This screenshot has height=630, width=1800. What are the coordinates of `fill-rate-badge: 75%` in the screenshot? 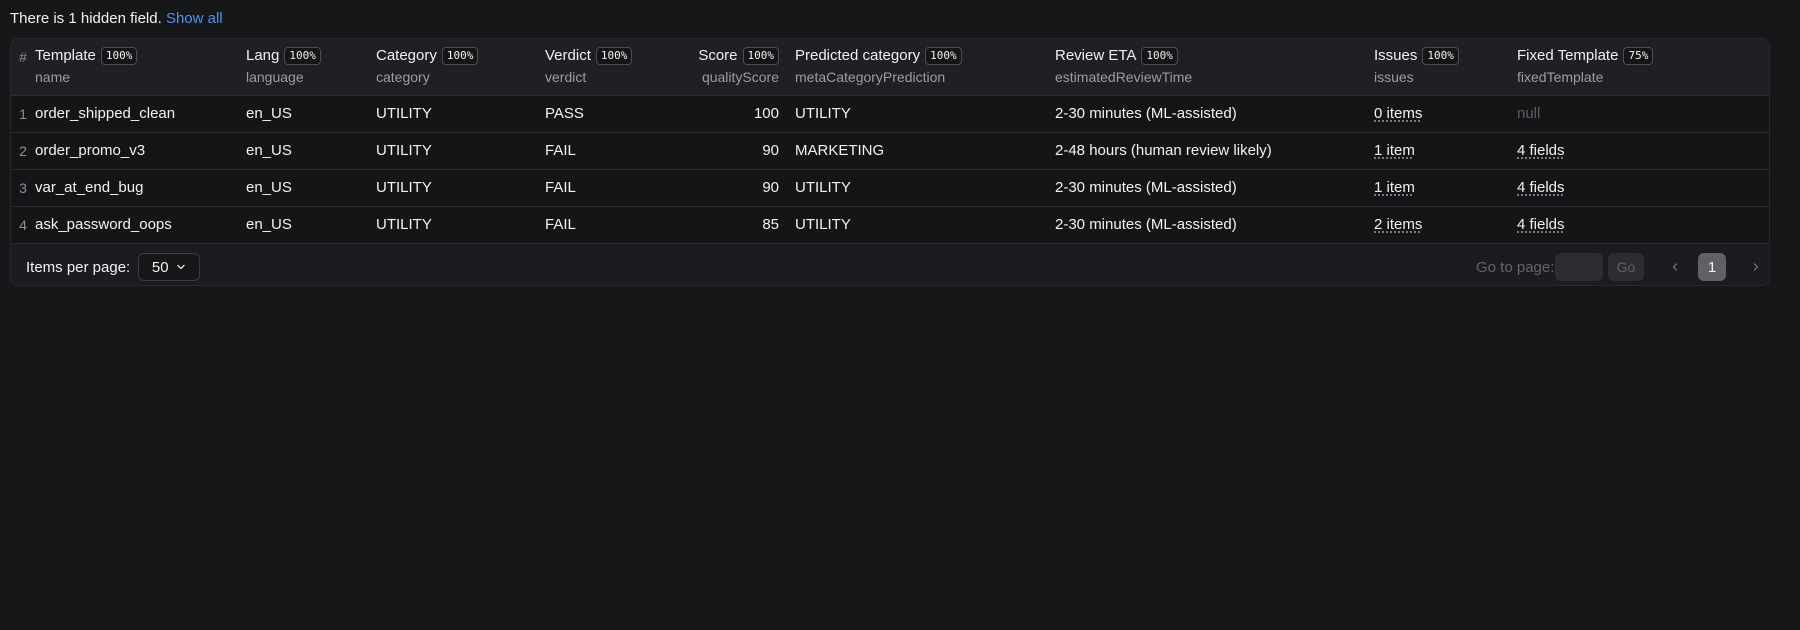 It's located at (1638, 56).